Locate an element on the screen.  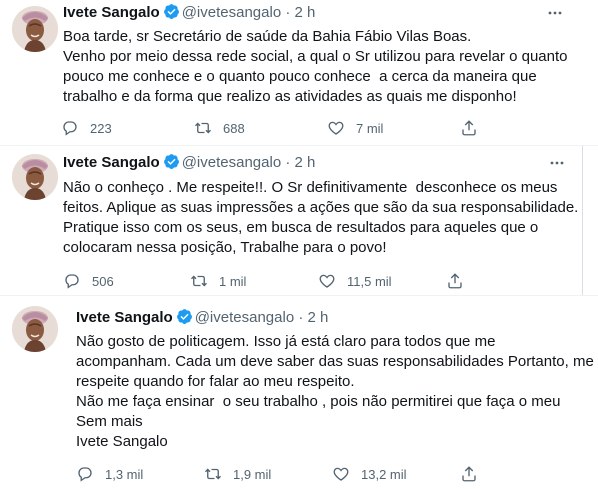
retweet-button: 1 mil is located at coordinates (218, 281).